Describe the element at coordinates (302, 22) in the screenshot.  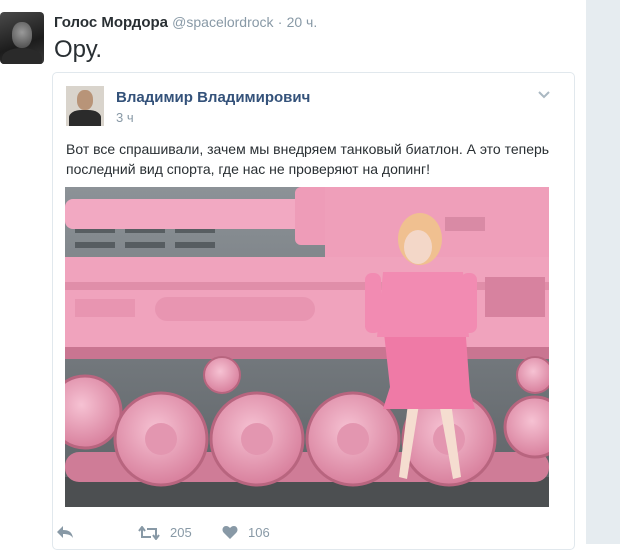
I see `tweet-timestamp: 20 ч.` at that location.